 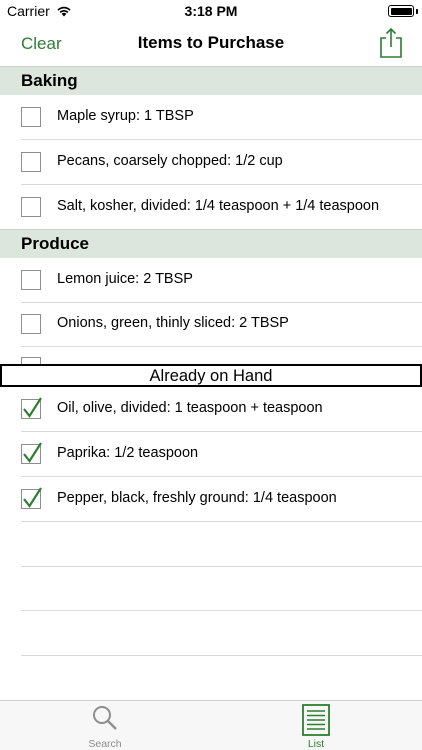 I want to click on already-on-hand-header: Already on Hand, so click(x=211, y=375).